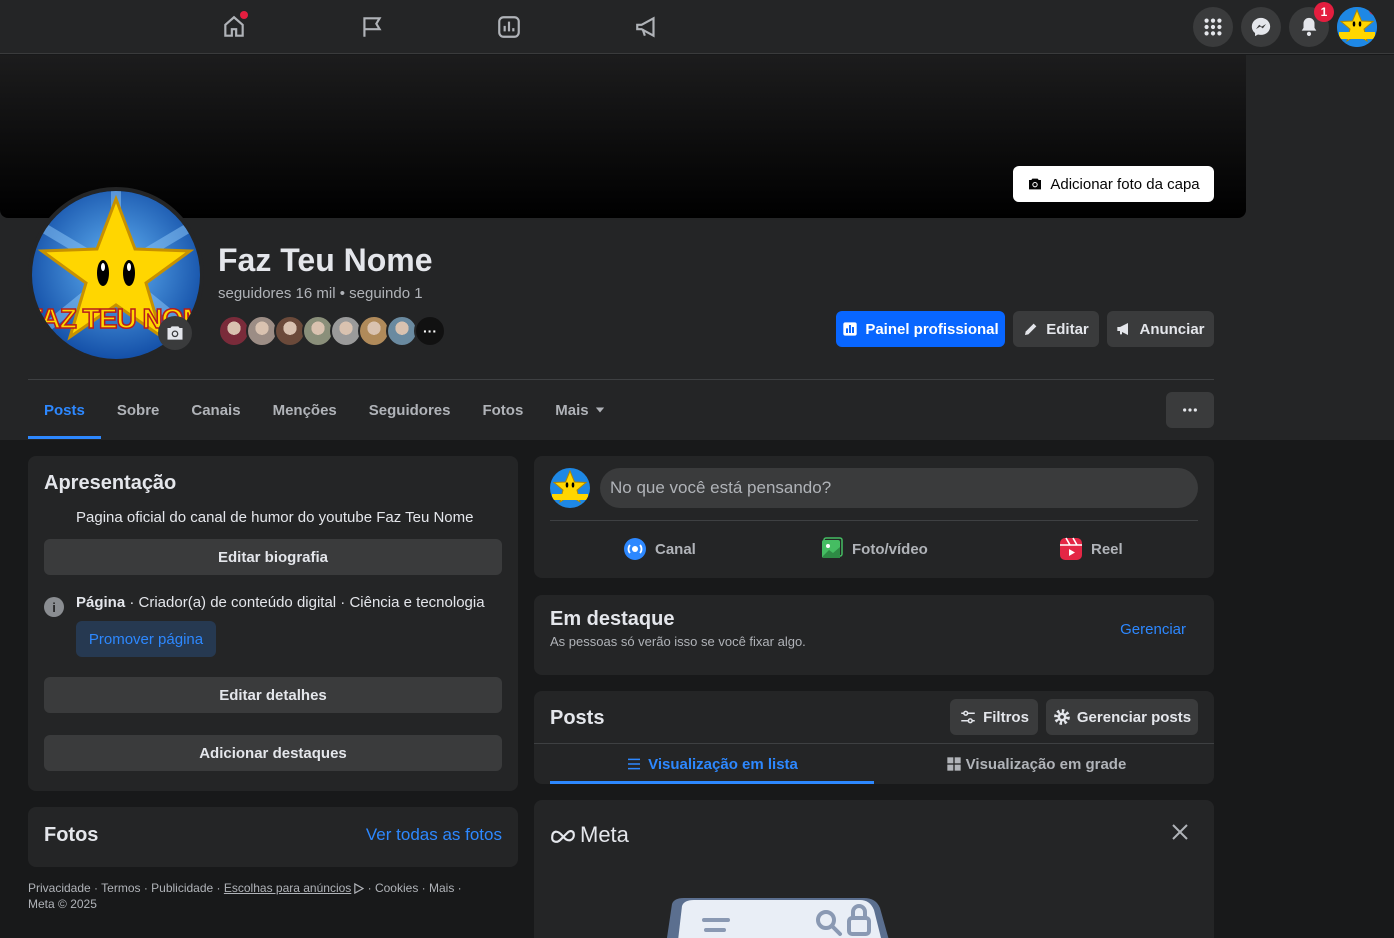 The width and height of the screenshot is (1394, 938). I want to click on ad-choices-icon, so click(359, 888).